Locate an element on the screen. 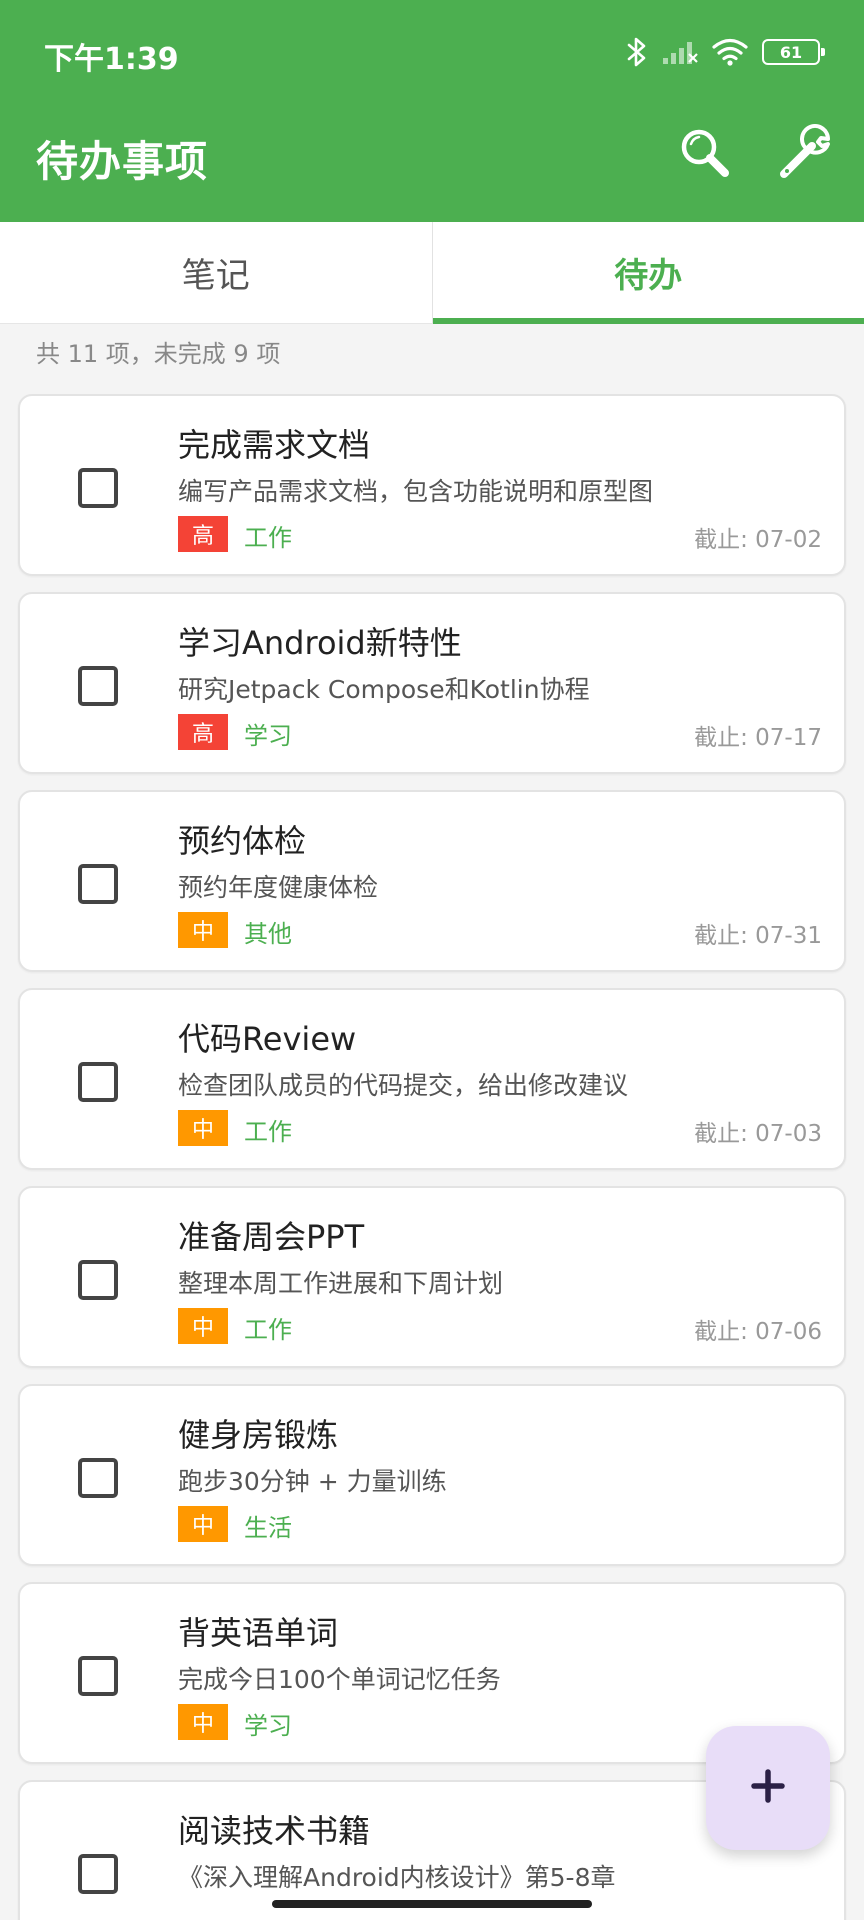 This screenshot has width=864, height=1920. status-icons: 61 is located at coordinates (725, 52).